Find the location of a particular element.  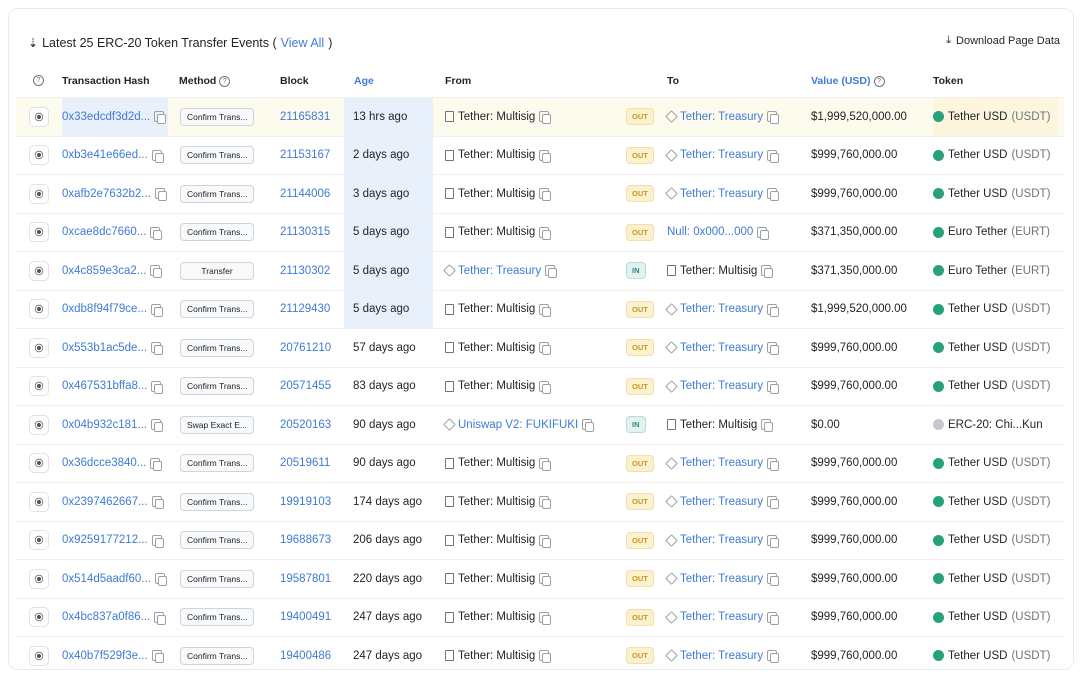

block-link: 21129430 is located at coordinates (305, 309).